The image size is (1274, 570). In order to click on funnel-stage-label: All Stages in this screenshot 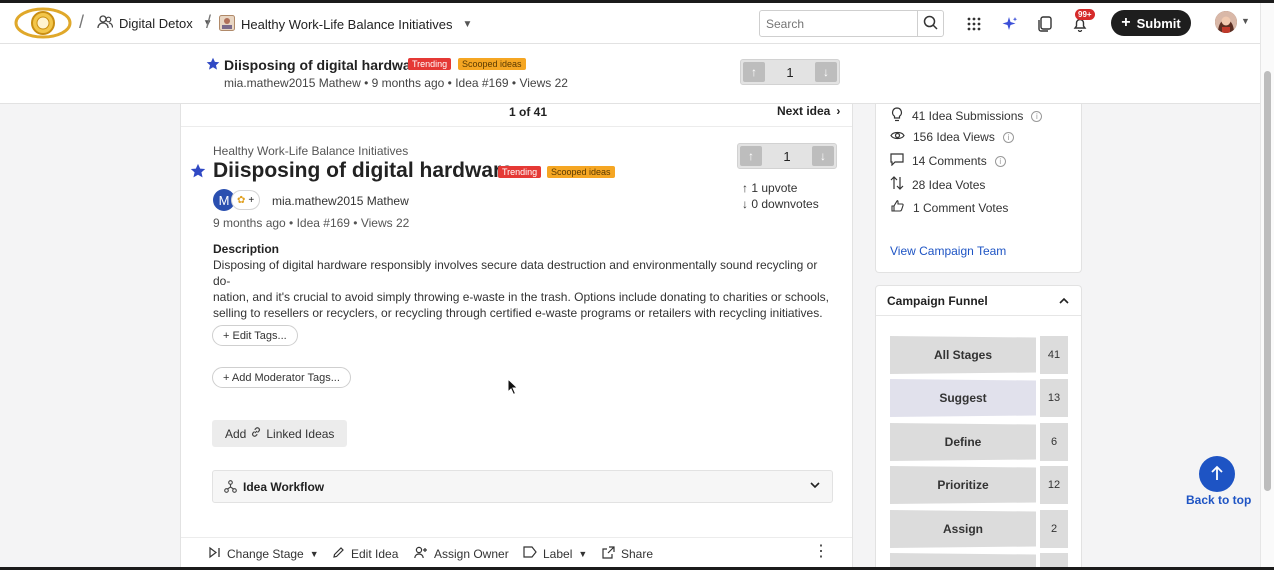, I will do `click(963, 355)`.